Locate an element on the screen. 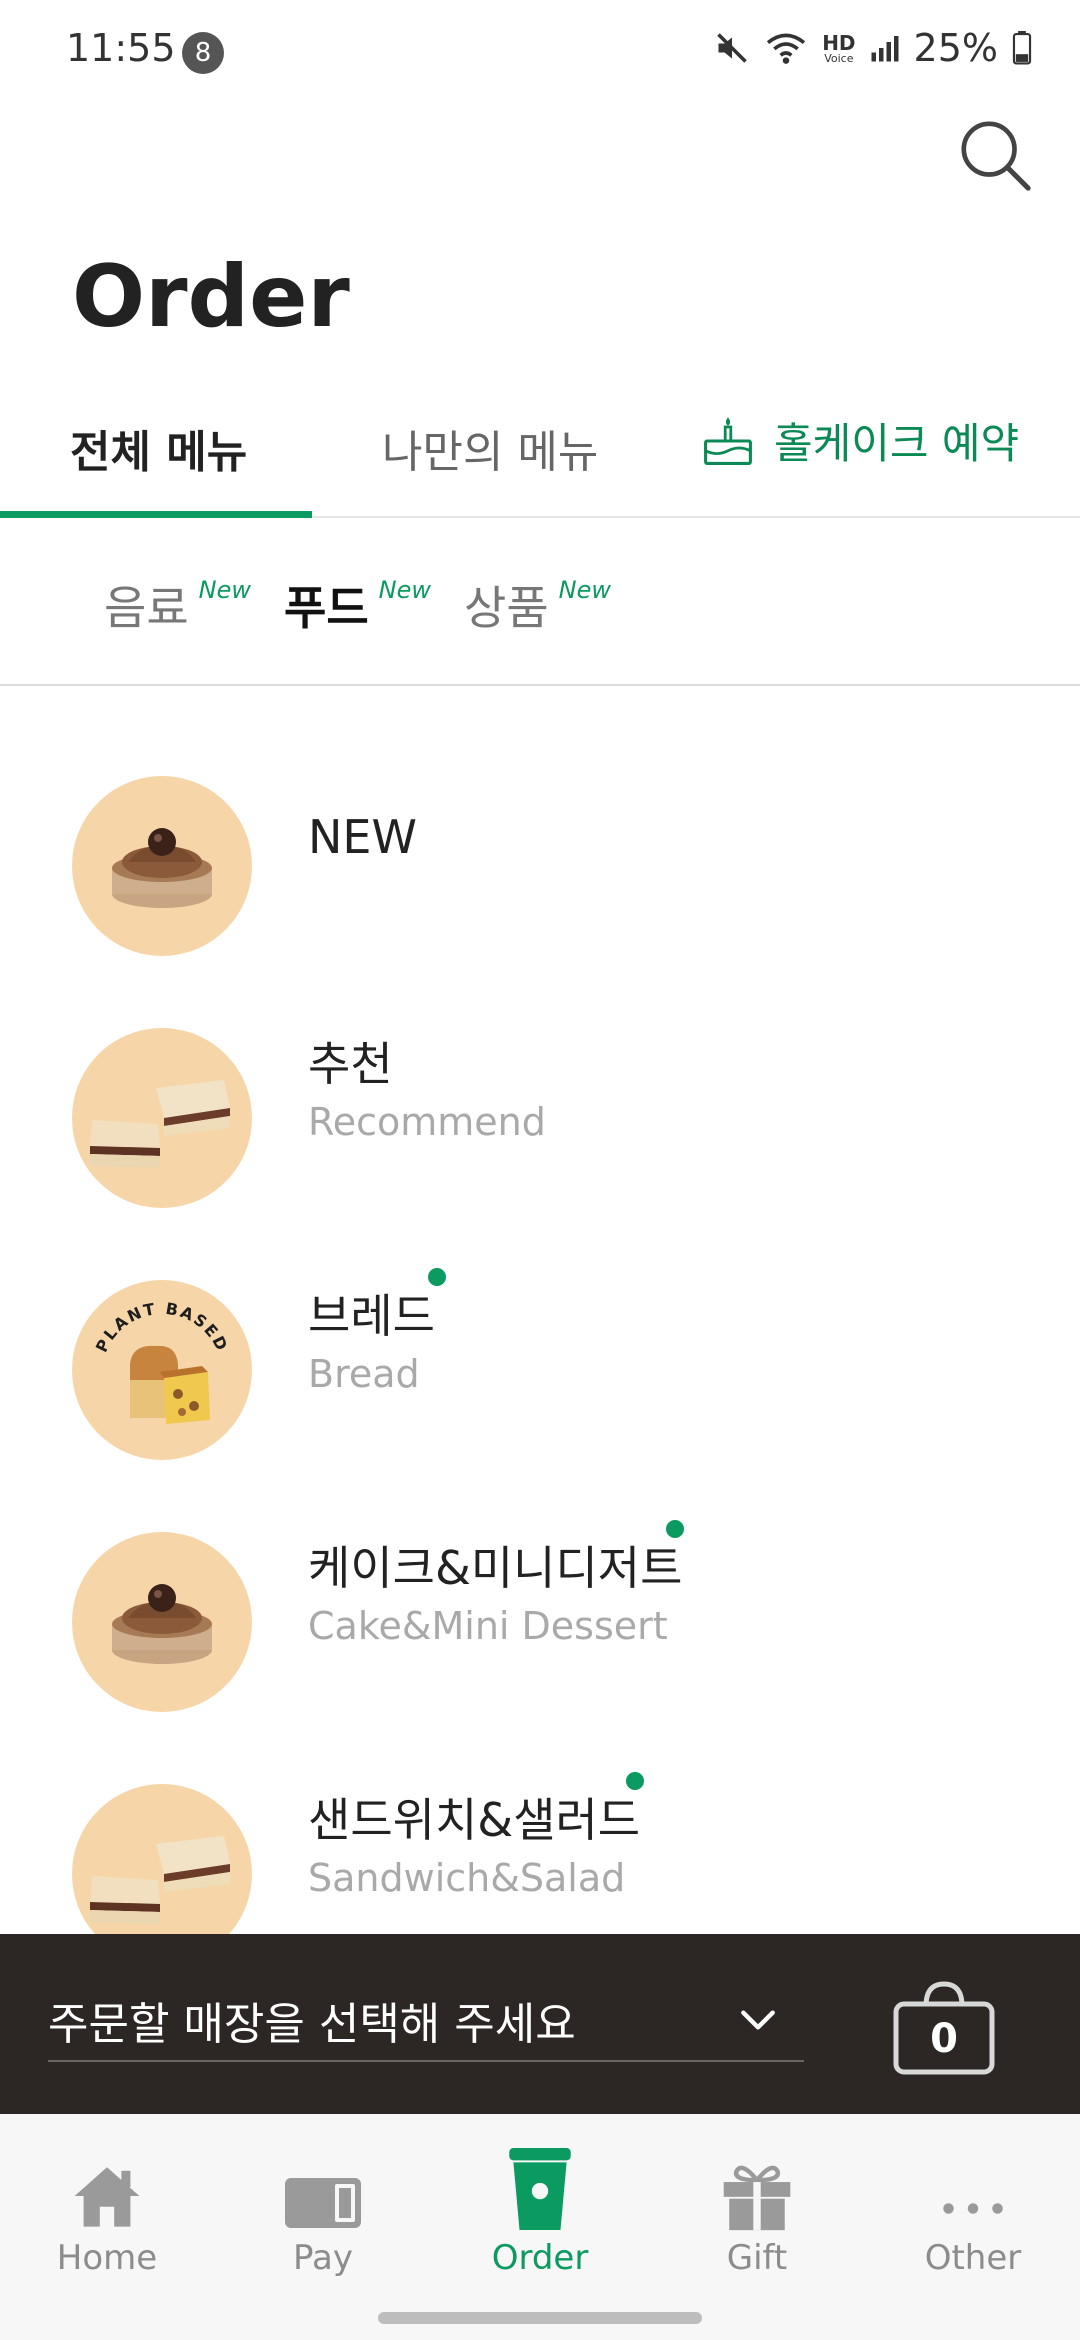  voice-label: Voice is located at coordinates (839, 58).